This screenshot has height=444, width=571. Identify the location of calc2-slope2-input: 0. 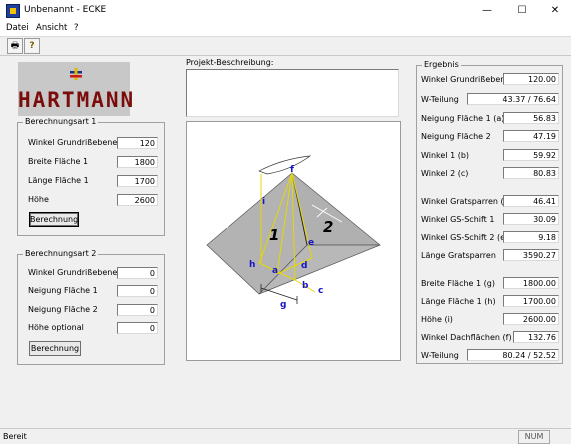
(137, 310).